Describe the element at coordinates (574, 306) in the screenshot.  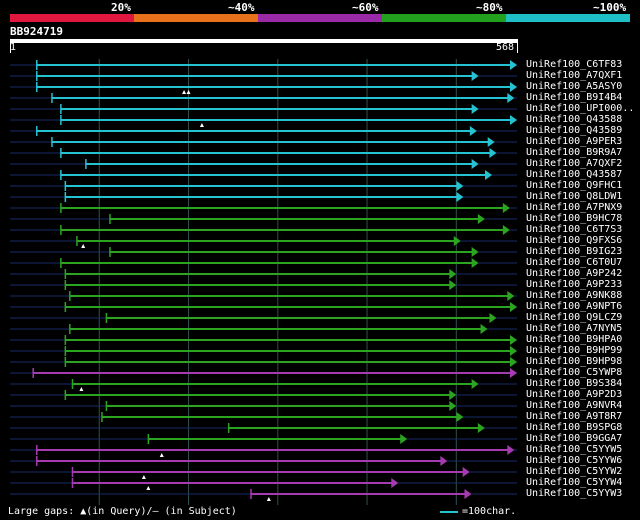
I see `hit-label: UniRef100_A9NPT6` at that location.